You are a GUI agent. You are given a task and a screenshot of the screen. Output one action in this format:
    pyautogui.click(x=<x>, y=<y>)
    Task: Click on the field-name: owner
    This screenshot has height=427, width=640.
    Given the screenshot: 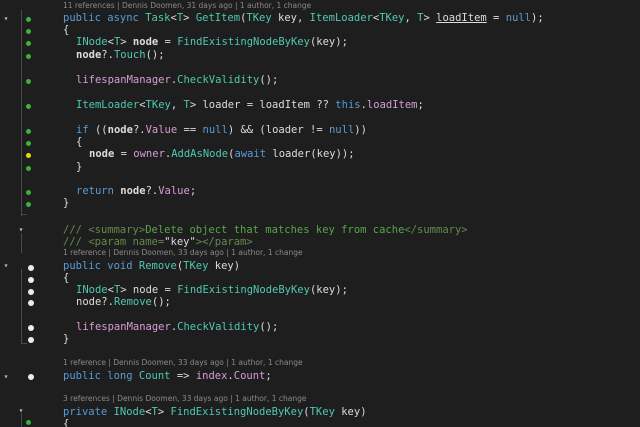 What is the action you would take?
    pyautogui.click(x=149, y=154)
    